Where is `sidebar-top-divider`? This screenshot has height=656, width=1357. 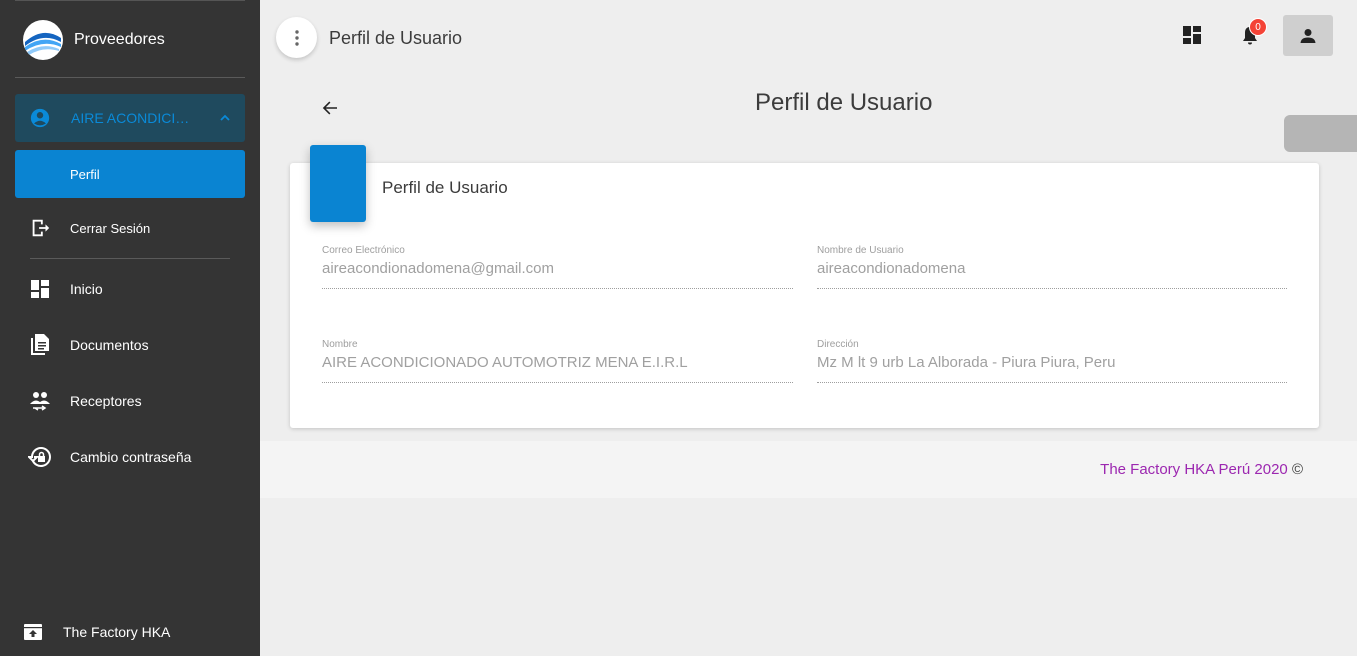
sidebar-top-divider is located at coordinates (130, 0).